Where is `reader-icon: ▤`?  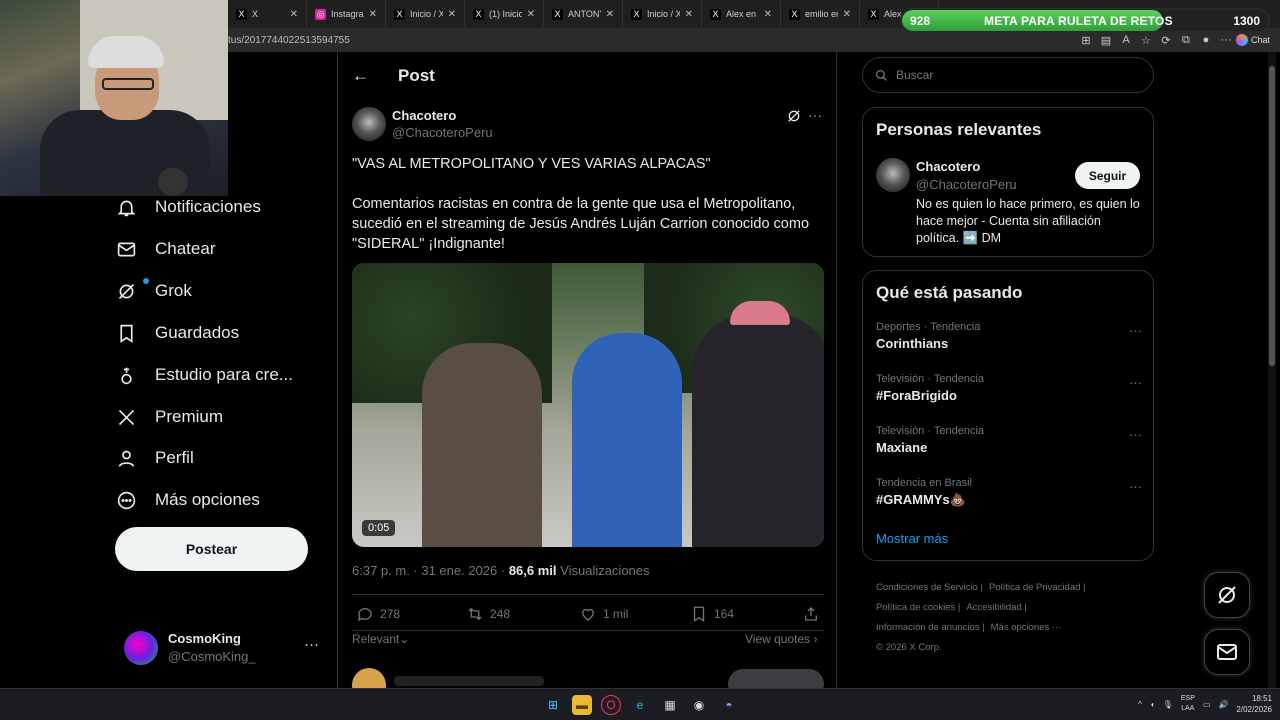 reader-icon: ▤ is located at coordinates (1106, 40).